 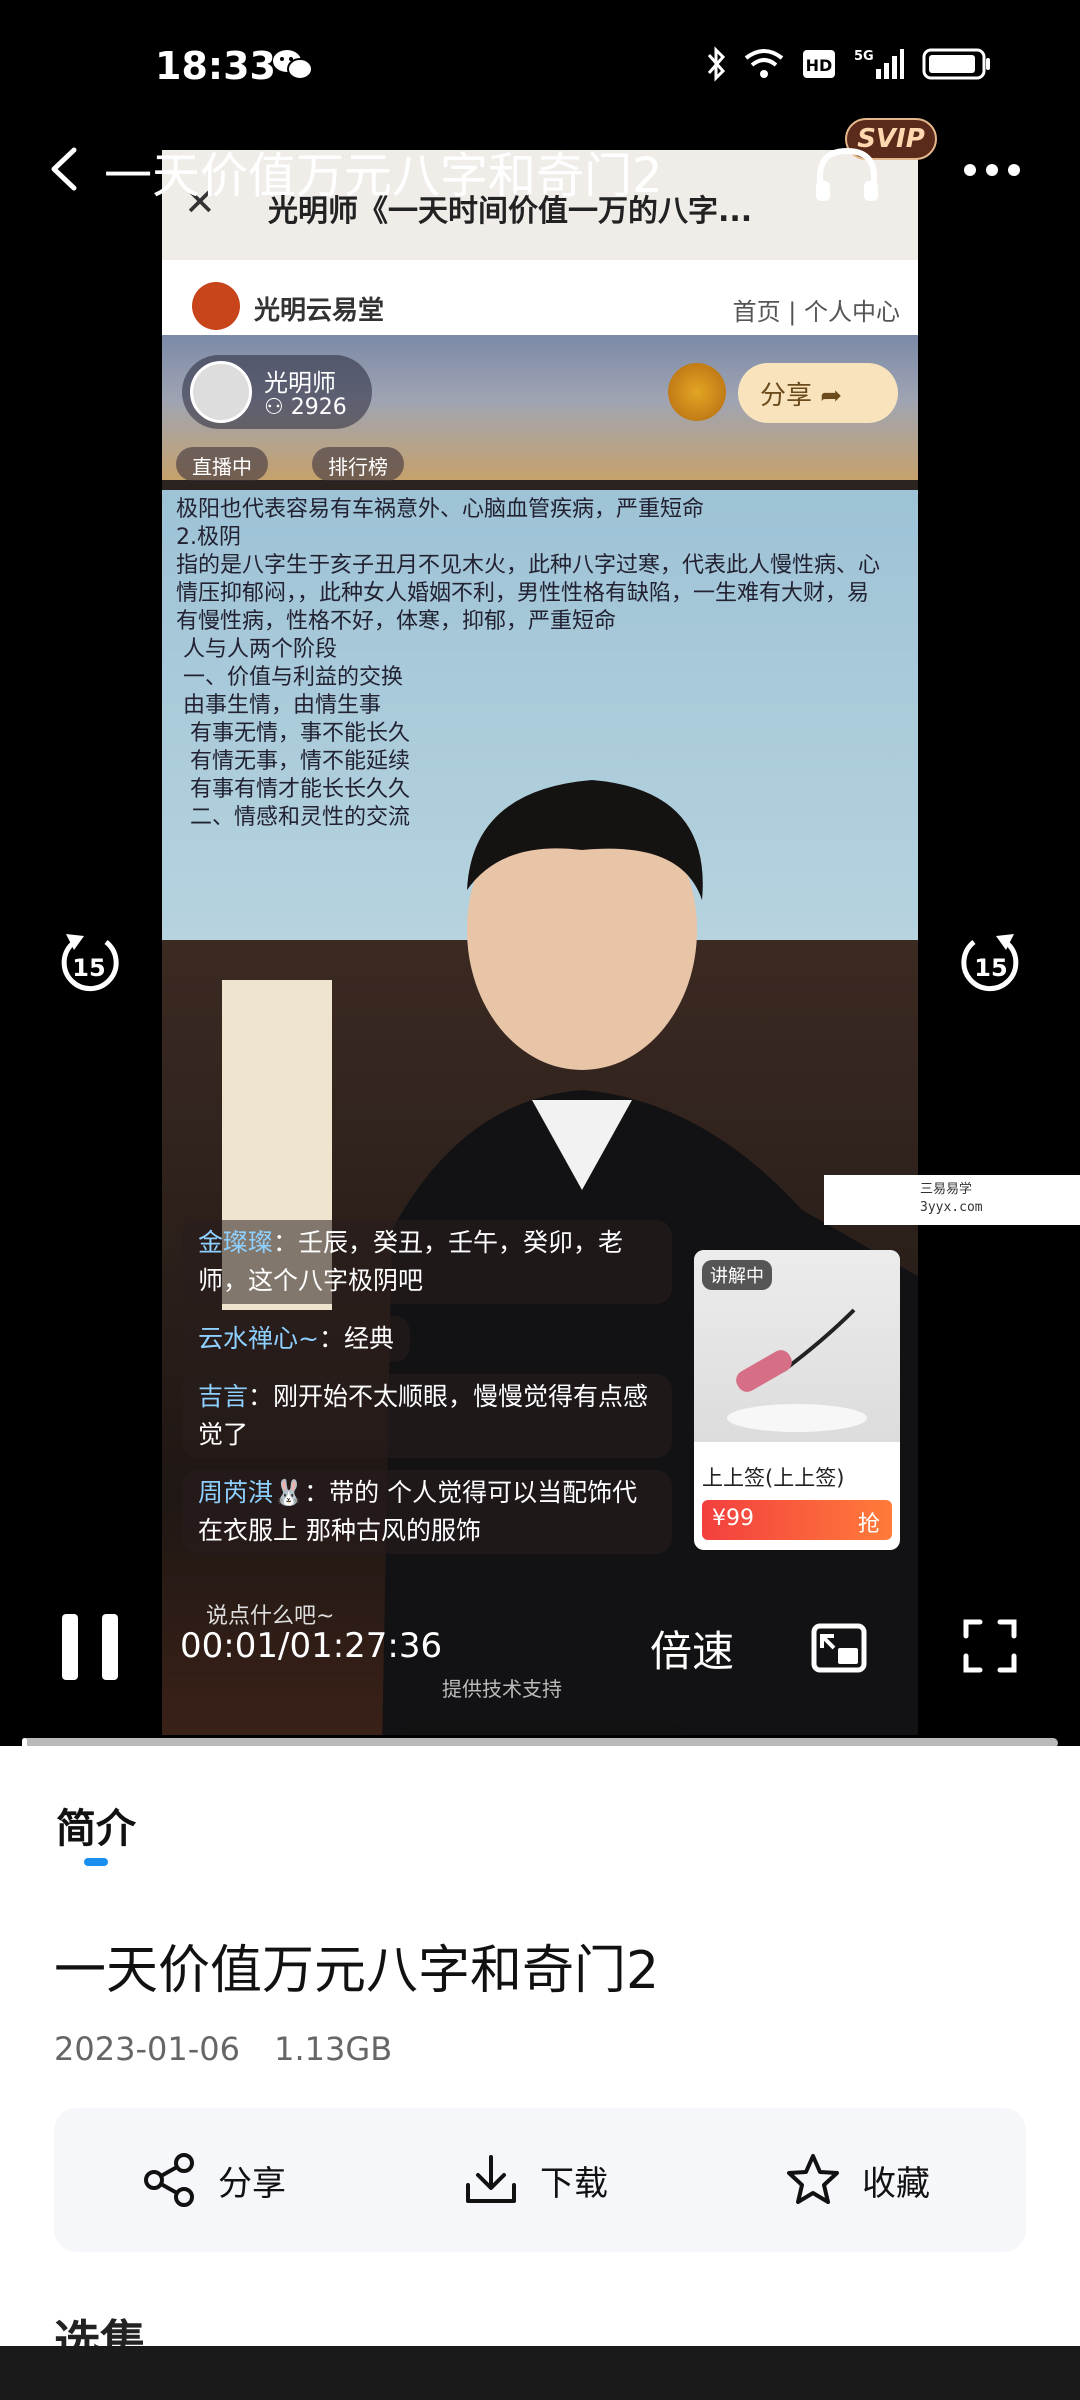 I want to click on forward-15-icon: 15, so click(x=991, y=959).